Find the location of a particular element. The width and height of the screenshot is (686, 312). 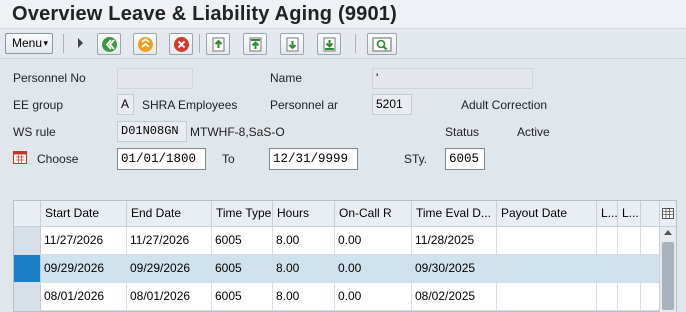

personnel-area-text: Adult Correction is located at coordinates (504, 105).